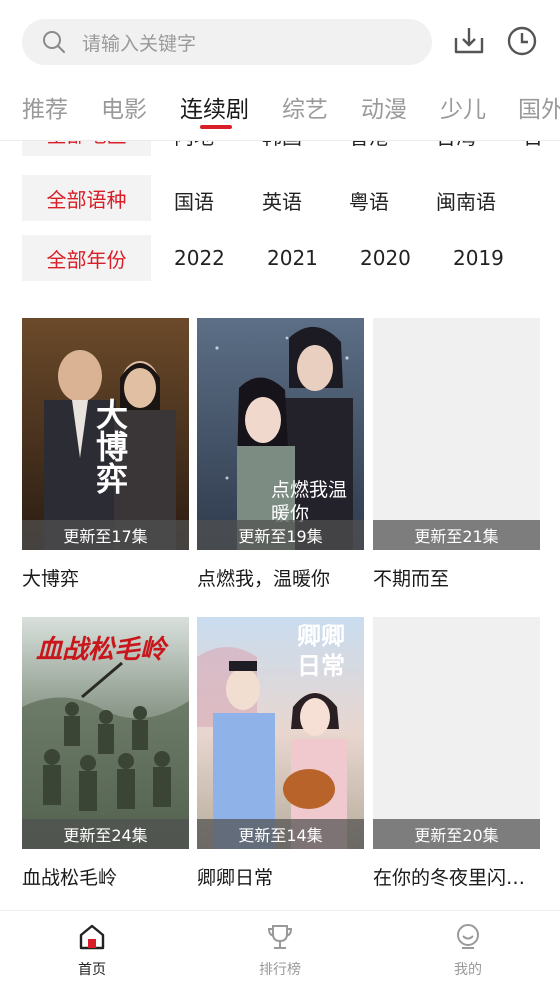 The height and width of the screenshot is (982, 560). I want to click on poster-title-art: 大博弈, so click(110, 446).